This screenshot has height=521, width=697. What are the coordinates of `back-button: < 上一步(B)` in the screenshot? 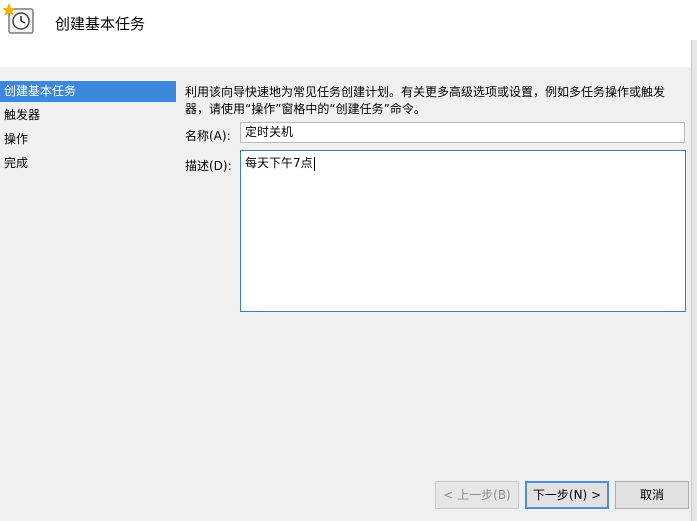 It's located at (477, 495).